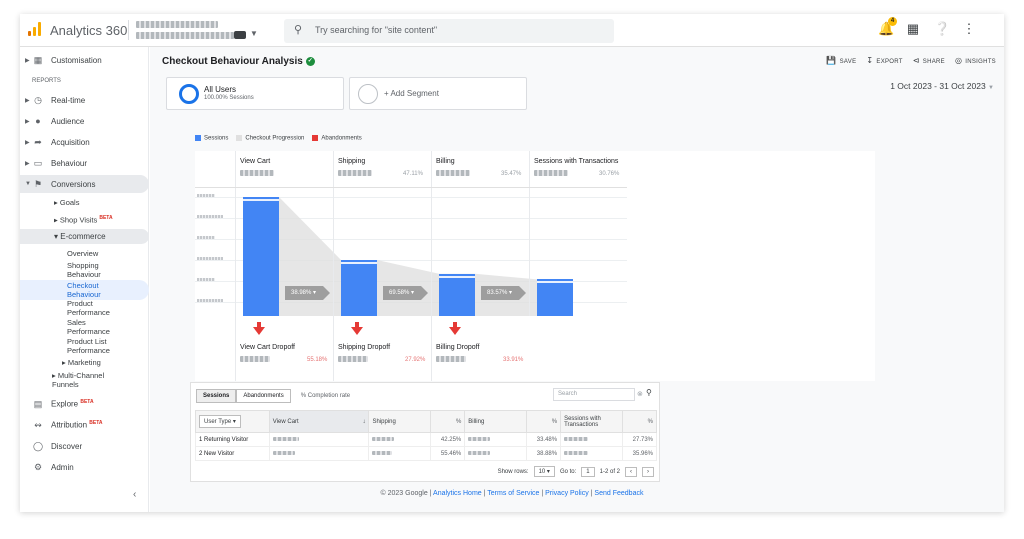  I want to click on sidebar-label-text: Attribution, so click(69, 425).